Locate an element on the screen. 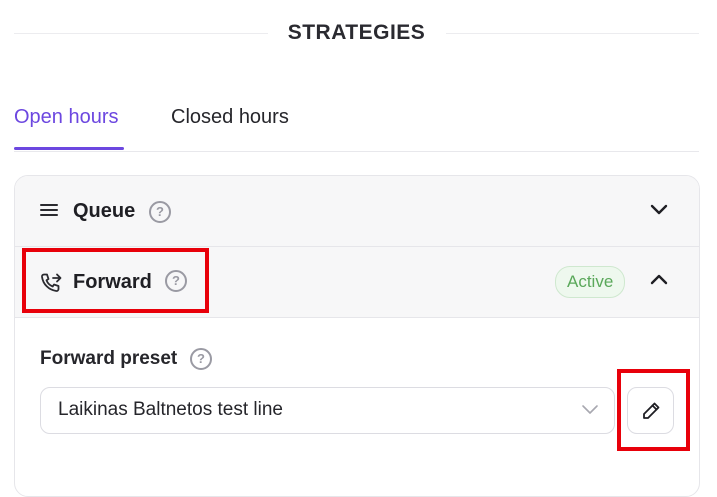 This screenshot has height=497, width=717. hours-tabs: Open hours Closed hours is located at coordinates (356, 126).